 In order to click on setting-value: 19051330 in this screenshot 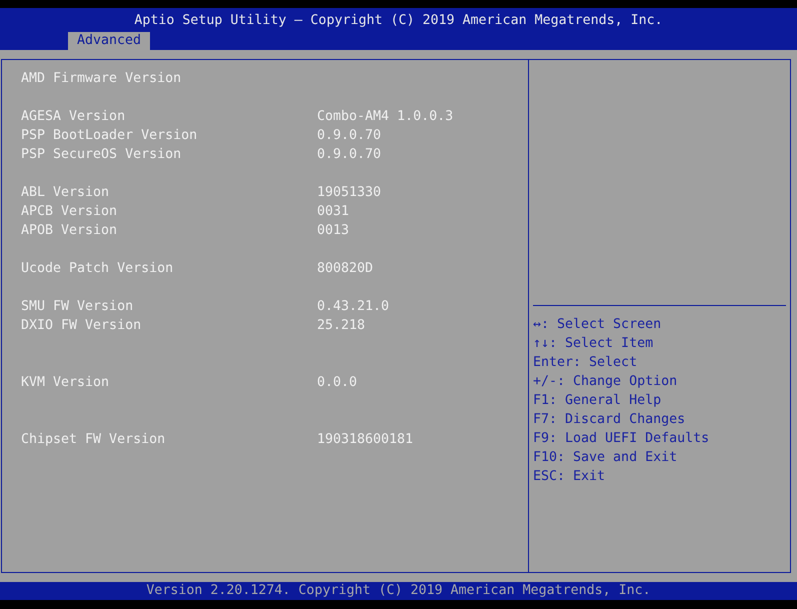, I will do `click(349, 193)`.